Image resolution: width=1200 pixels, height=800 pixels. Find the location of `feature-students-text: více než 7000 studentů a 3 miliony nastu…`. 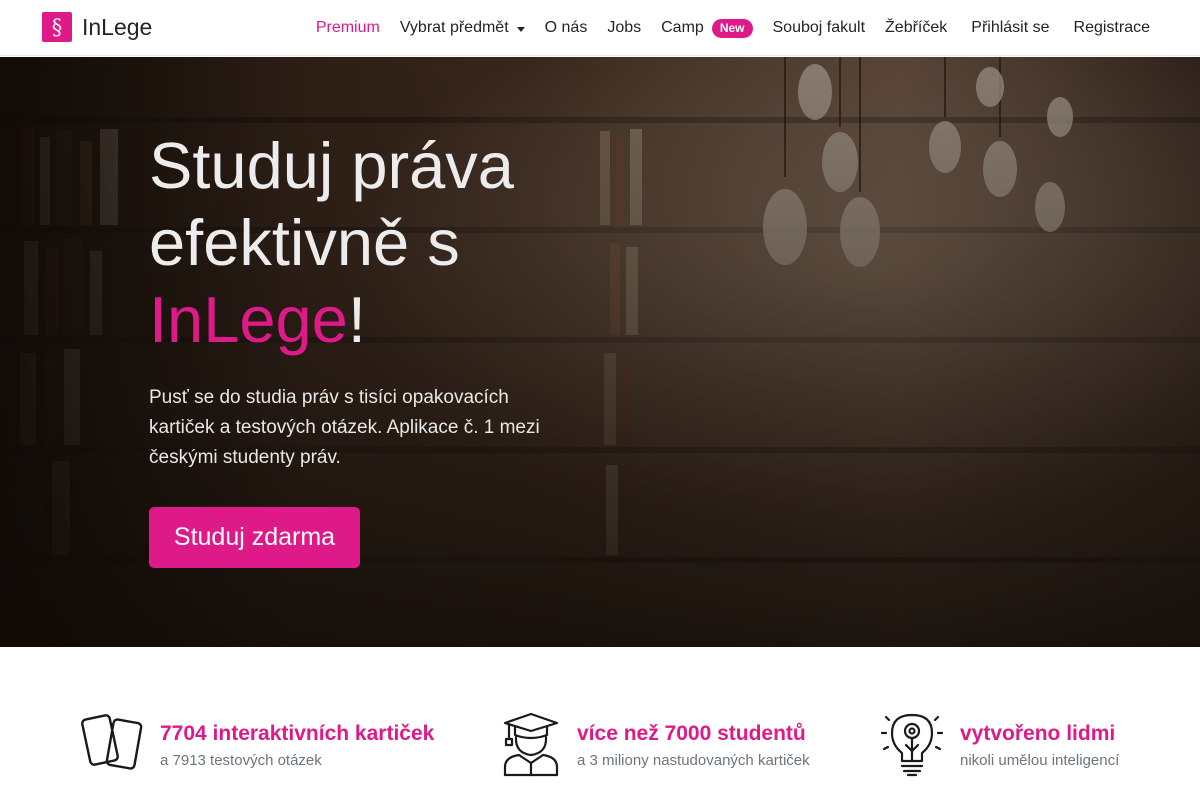

feature-students-text: více než 7000 studentů a 3 miliony nastu… is located at coordinates (693, 739).